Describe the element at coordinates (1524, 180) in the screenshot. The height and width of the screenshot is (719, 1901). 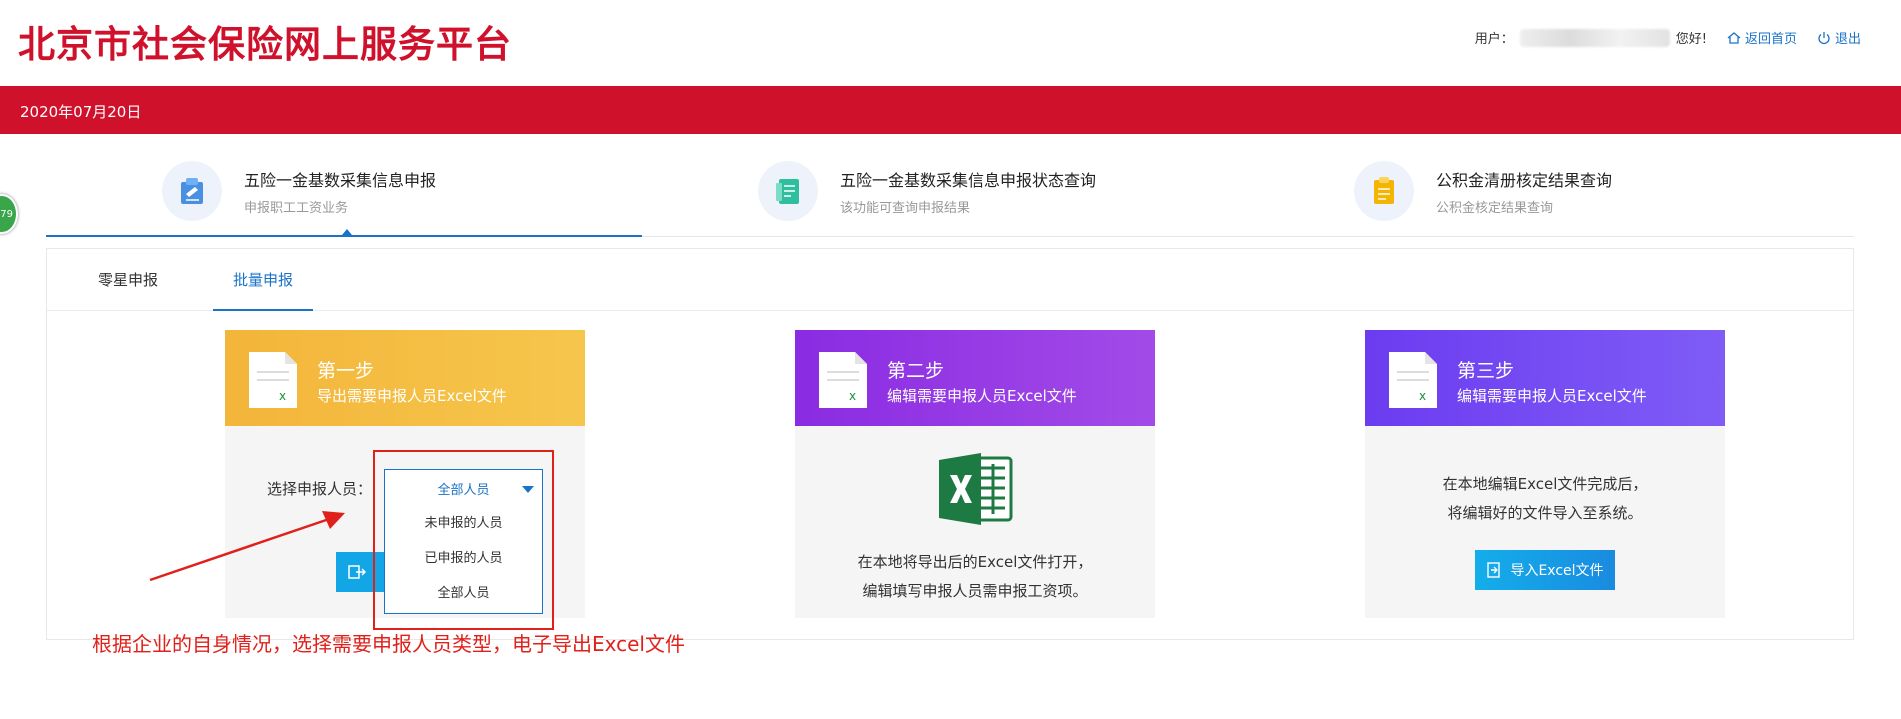
I see `feature-title: 公积金清册核定结果查询` at that location.